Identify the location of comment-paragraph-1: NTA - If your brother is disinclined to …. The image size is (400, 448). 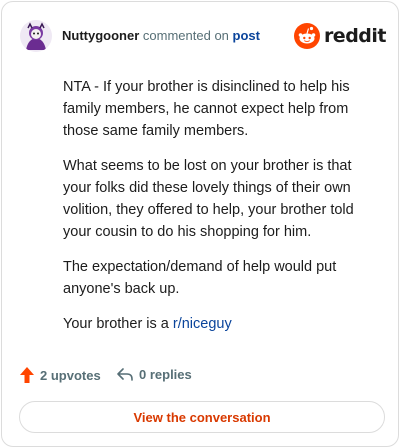
(206, 109).